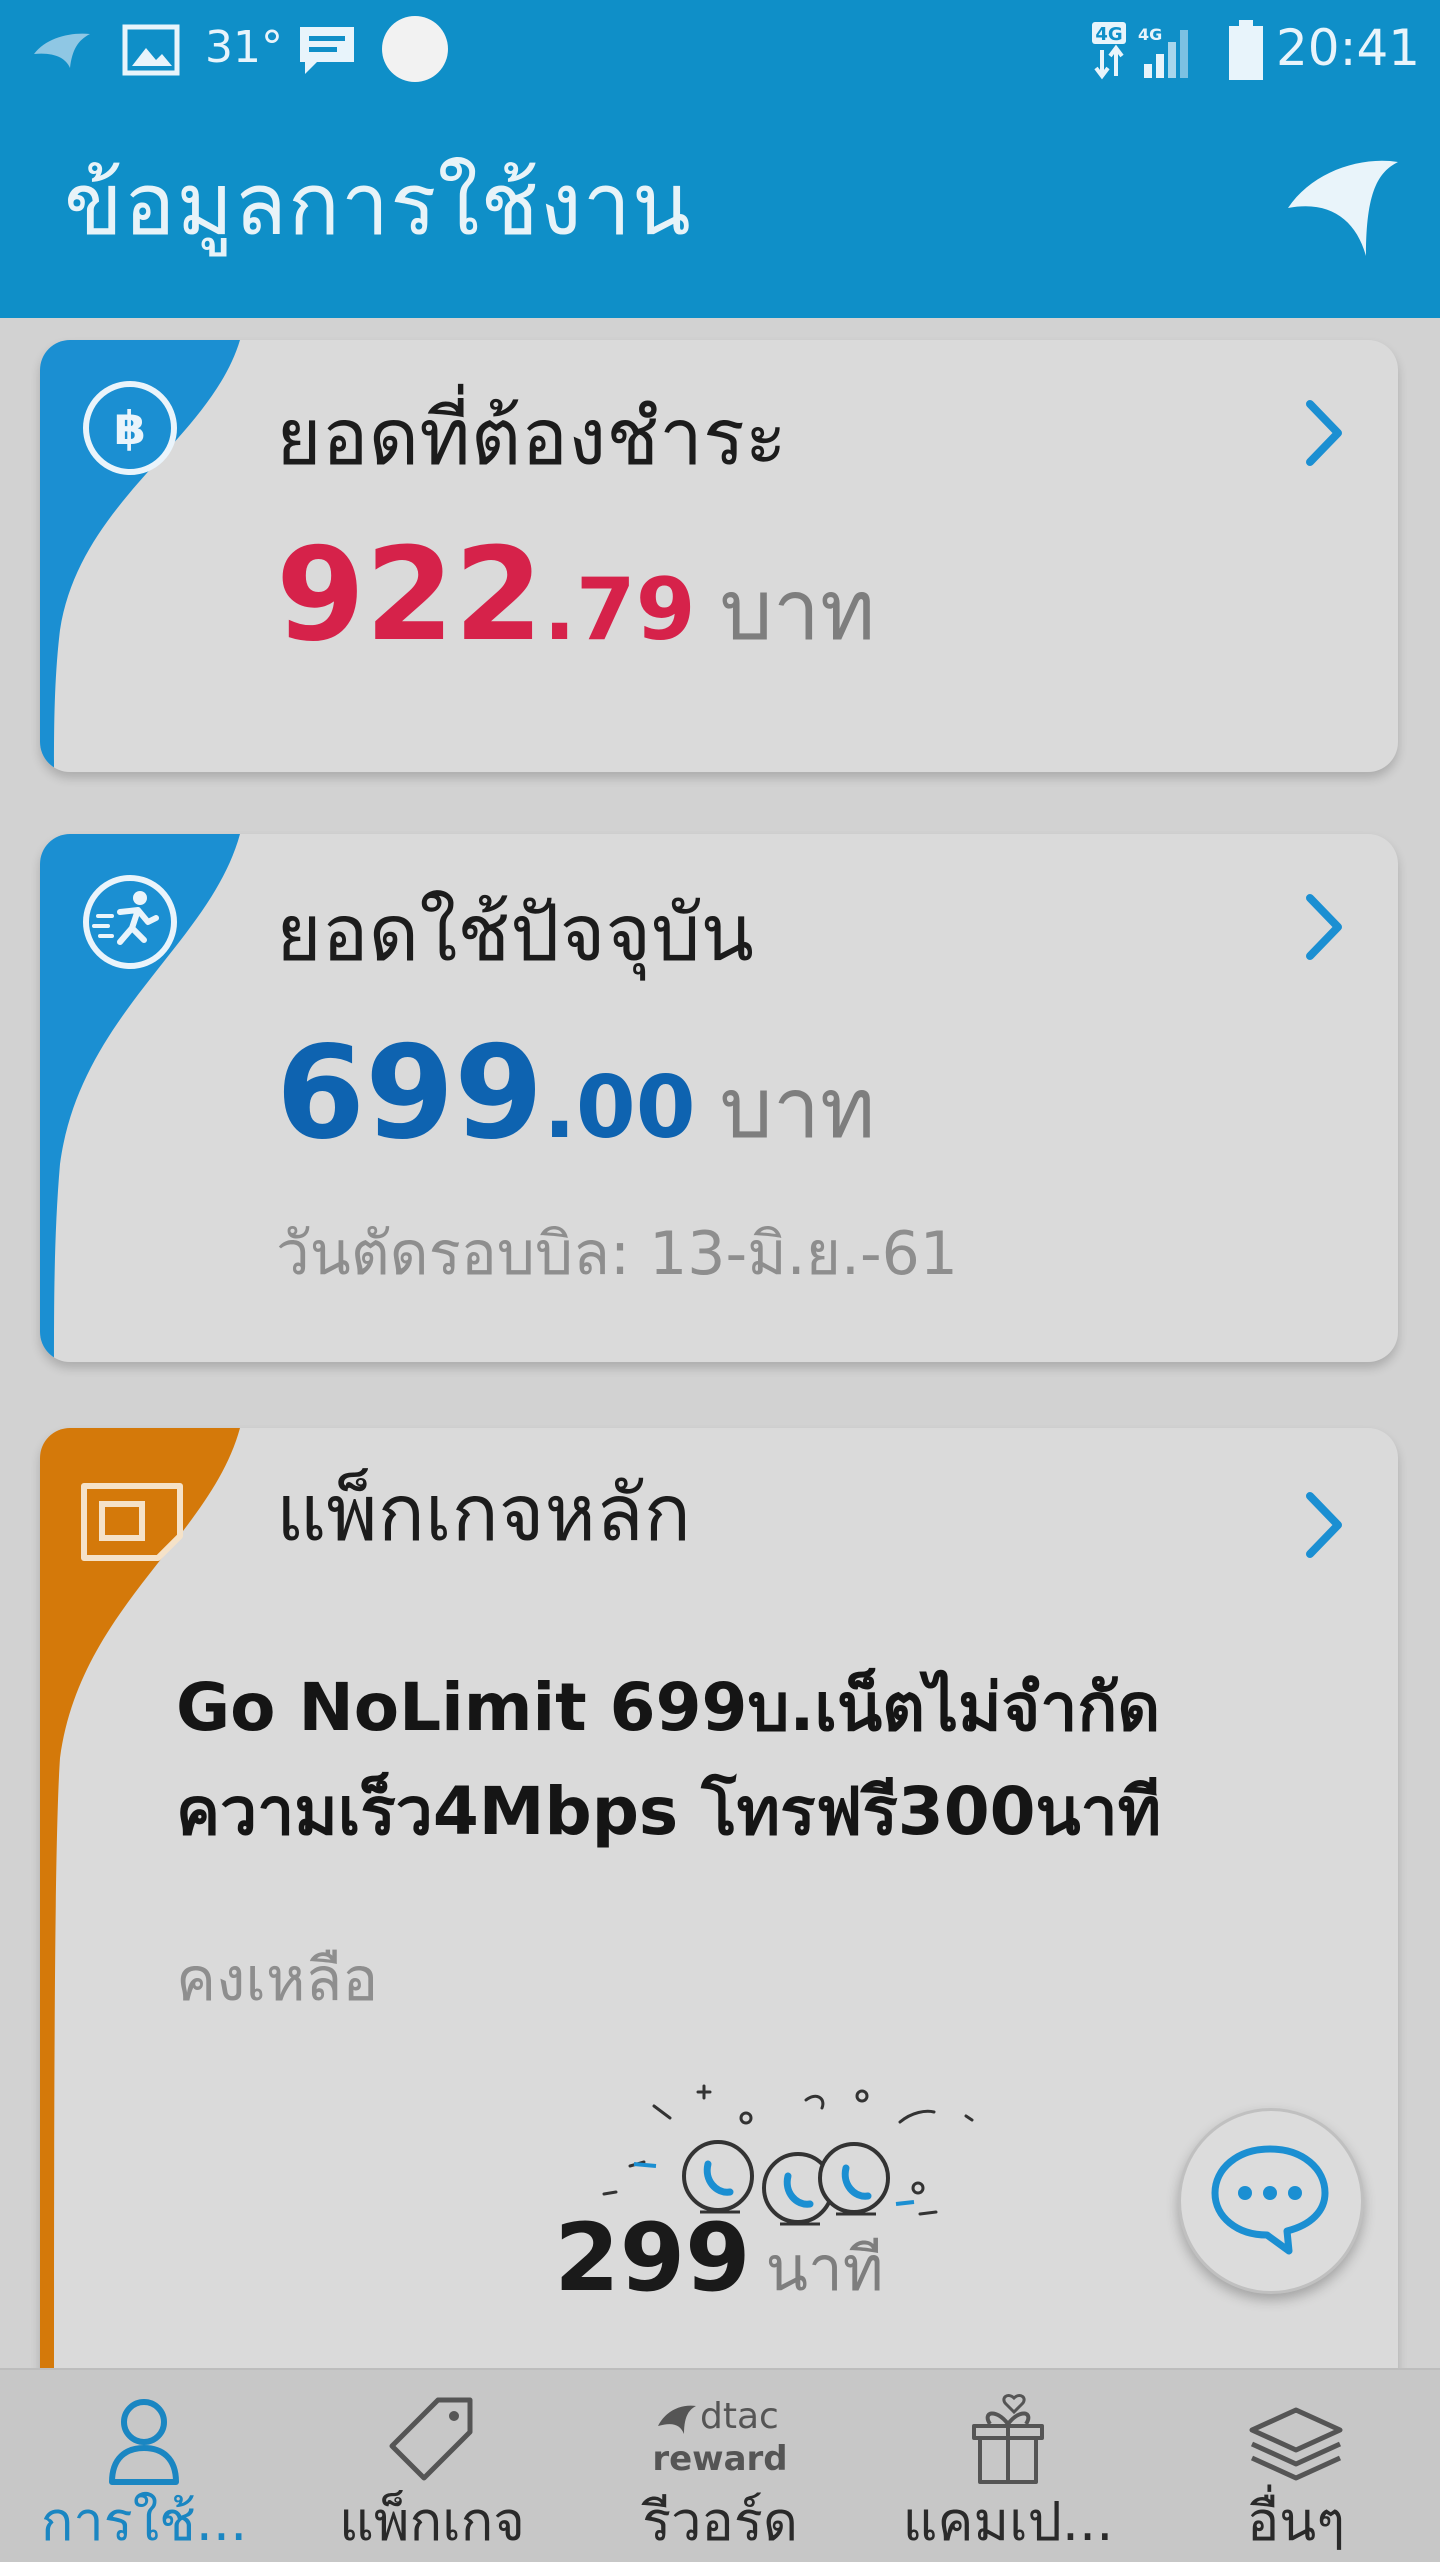  Describe the element at coordinates (415, 49) in the screenshot. I see `circle-notification-icon` at that location.